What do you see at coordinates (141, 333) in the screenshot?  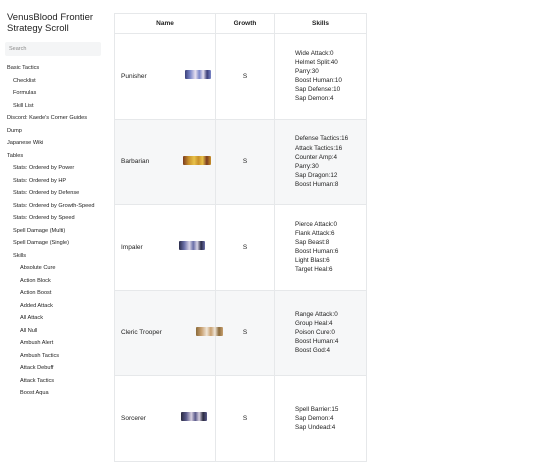 I see `unit-name: Cleric Trooper` at bounding box center [141, 333].